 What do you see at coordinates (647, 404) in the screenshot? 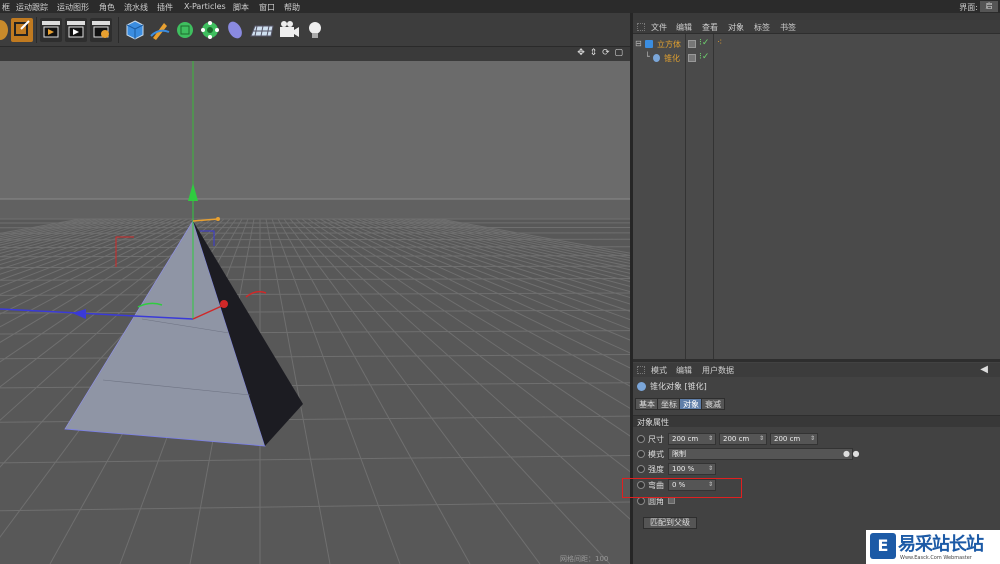
I see `tab-basic: 基本` at bounding box center [647, 404].